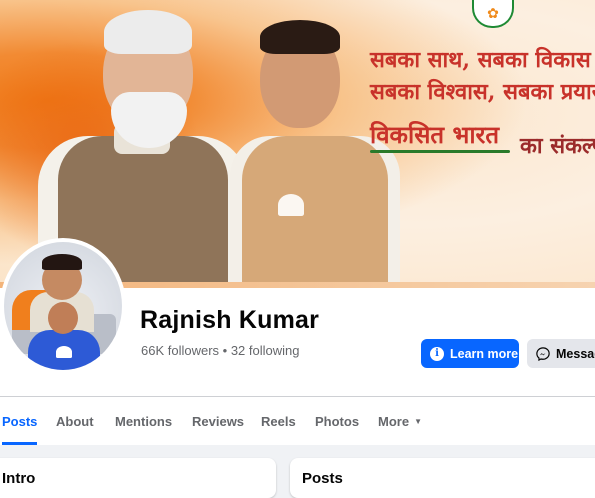 Image resolution: width=595 pixels, height=498 pixels. What do you see at coordinates (440, 151) in the screenshot?
I see `cover-slogan-underline` at bounding box center [440, 151].